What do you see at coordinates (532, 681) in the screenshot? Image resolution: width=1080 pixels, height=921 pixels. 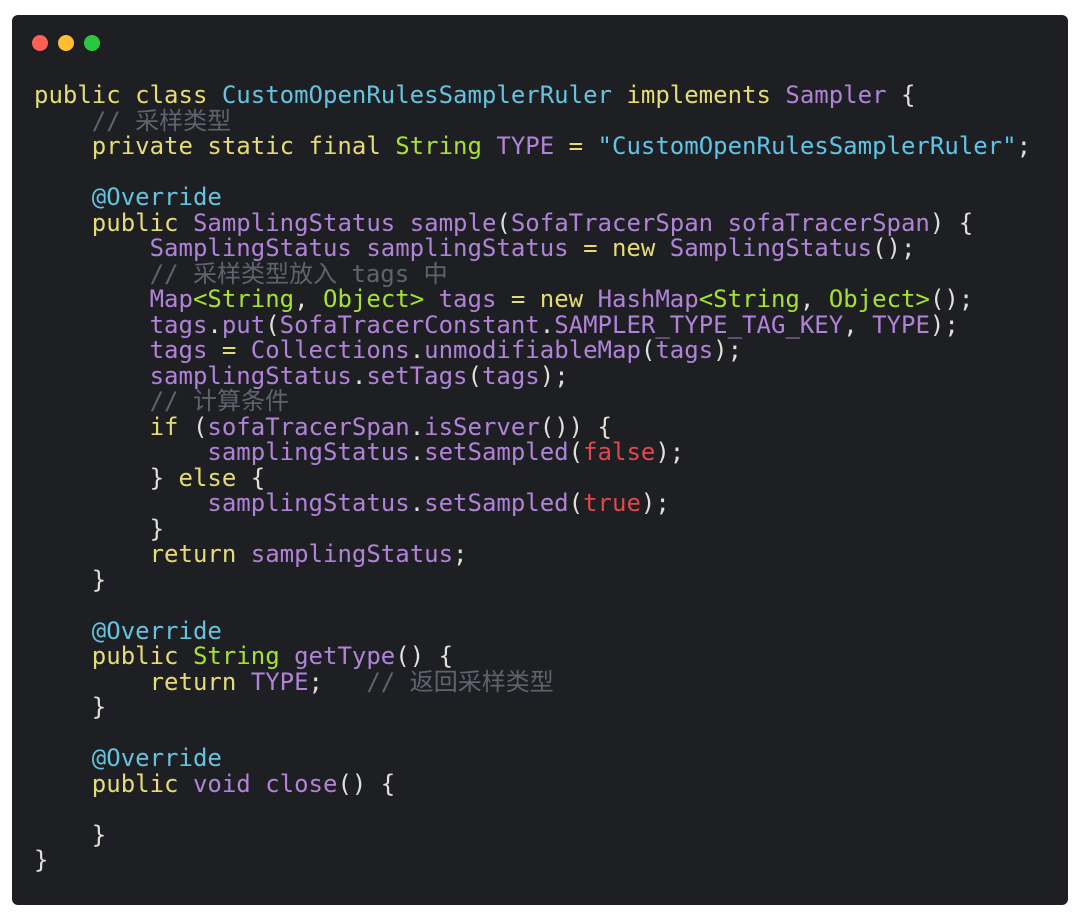 I see `code-line: return TYPE; // 返回采样类型` at bounding box center [532, 681].